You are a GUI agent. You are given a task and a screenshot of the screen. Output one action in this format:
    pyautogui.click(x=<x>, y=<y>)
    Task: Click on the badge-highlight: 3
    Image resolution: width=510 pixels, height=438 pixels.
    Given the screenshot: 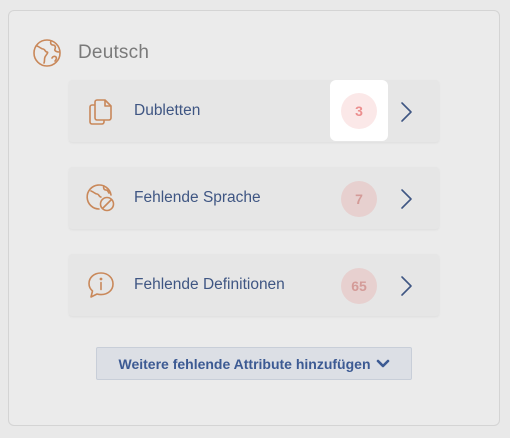 What is the action you would take?
    pyautogui.click(x=359, y=110)
    